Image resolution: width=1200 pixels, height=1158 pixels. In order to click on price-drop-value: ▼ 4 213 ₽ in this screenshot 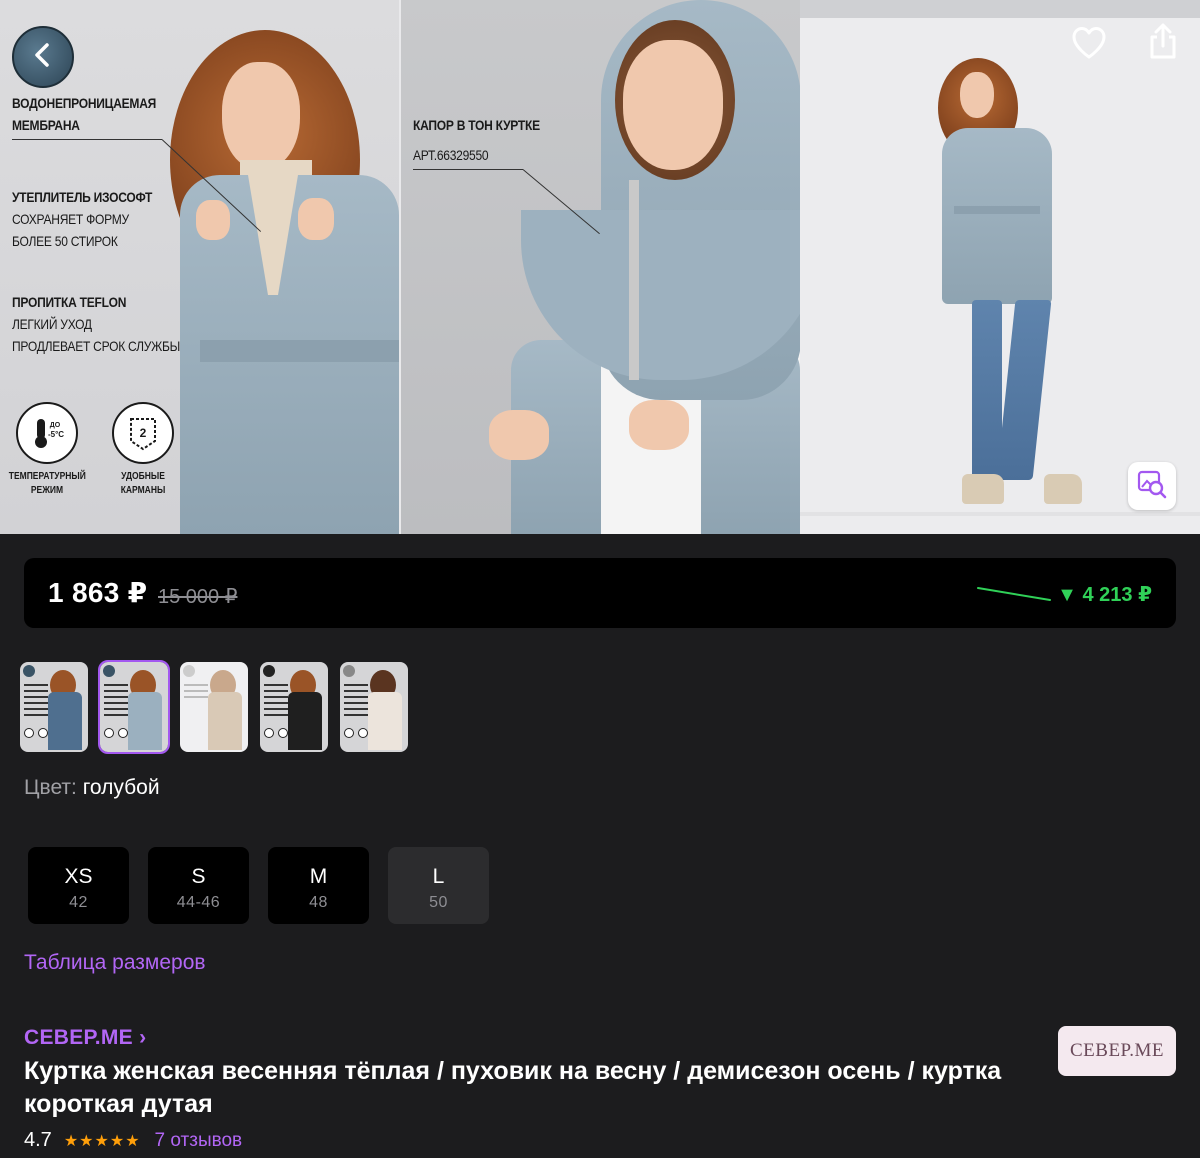, I will do `click(1104, 595)`.